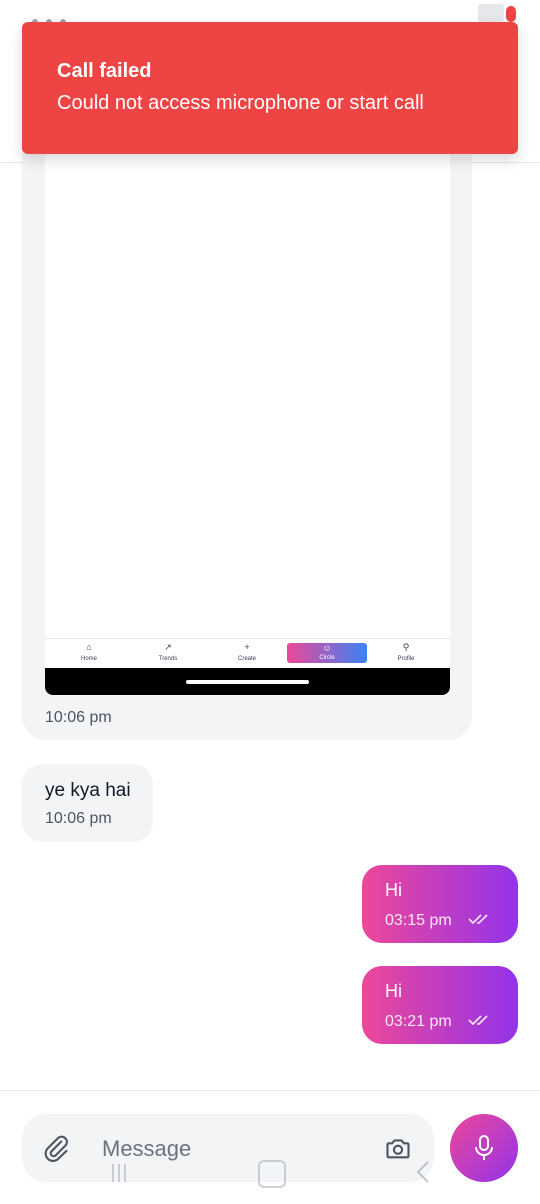 The image size is (540, 1204). What do you see at coordinates (270, 1090) in the screenshot?
I see `composer-divider` at bounding box center [270, 1090].